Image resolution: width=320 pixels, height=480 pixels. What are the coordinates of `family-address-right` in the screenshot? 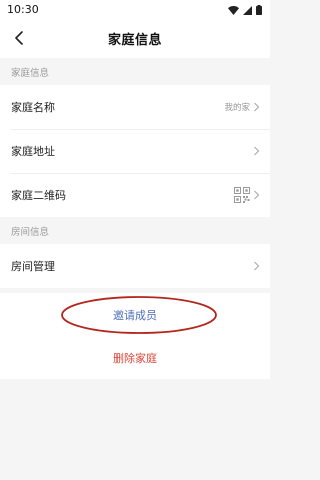 It's located at (256, 151).